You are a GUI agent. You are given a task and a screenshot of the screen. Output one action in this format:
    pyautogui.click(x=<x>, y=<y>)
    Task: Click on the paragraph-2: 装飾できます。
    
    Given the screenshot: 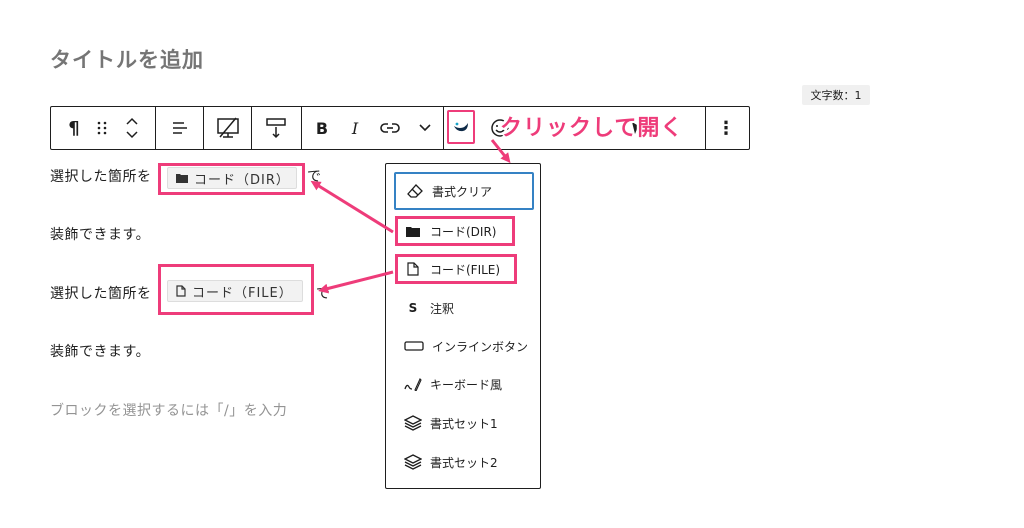 What is the action you would take?
    pyautogui.click(x=100, y=234)
    